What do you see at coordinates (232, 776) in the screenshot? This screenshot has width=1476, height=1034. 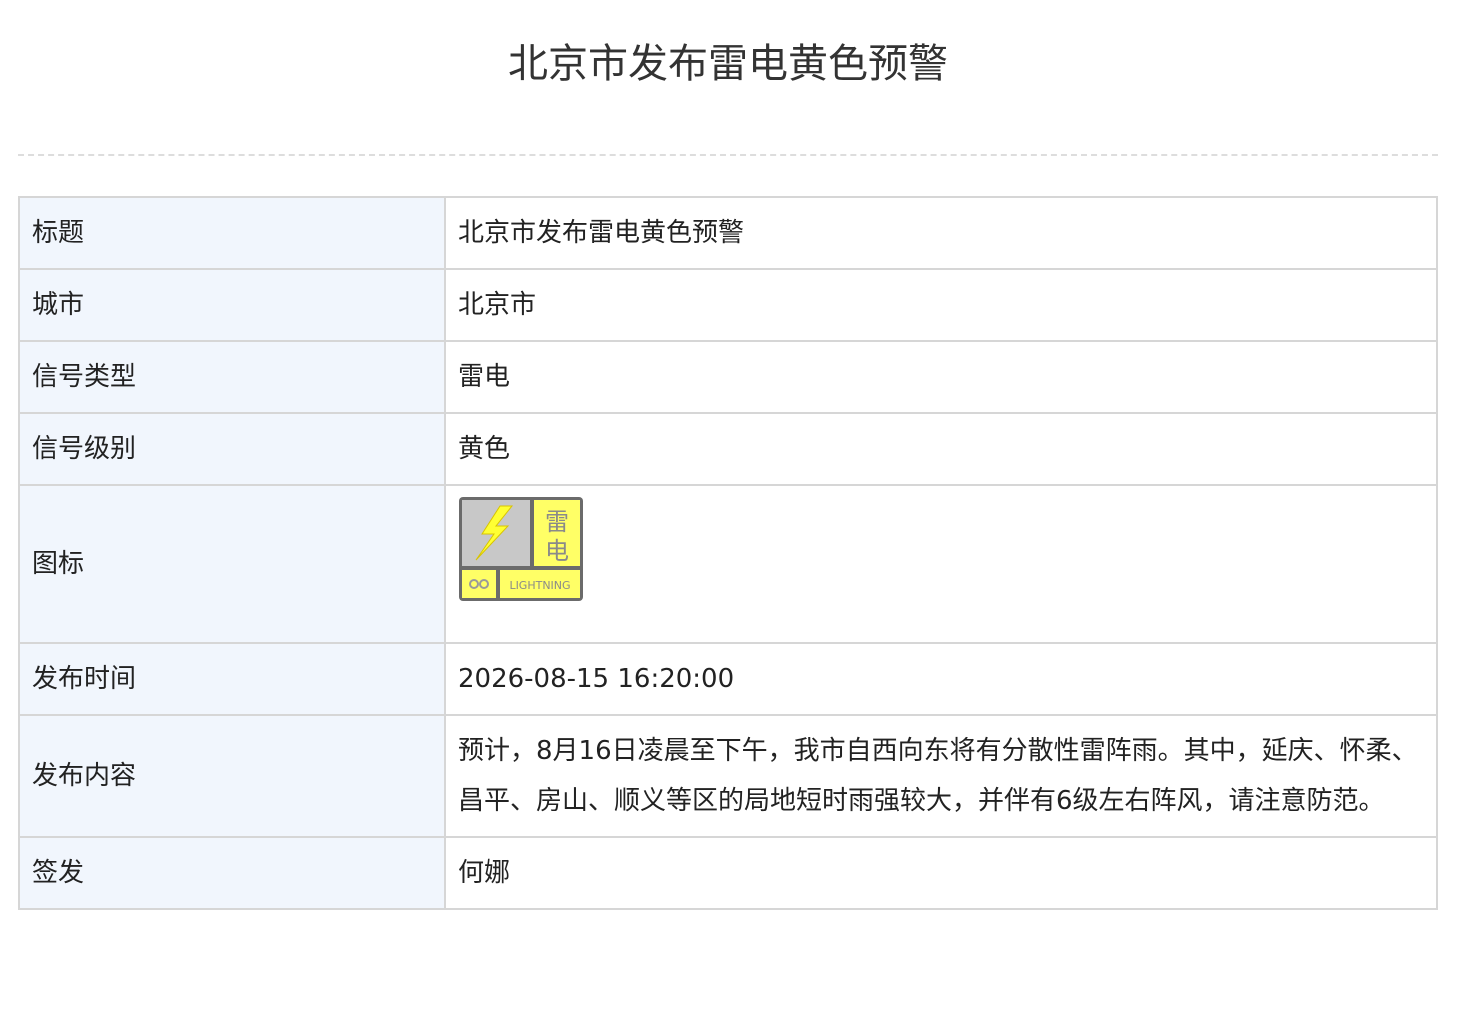 I see `row-label-content: 发布内容` at bounding box center [232, 776].